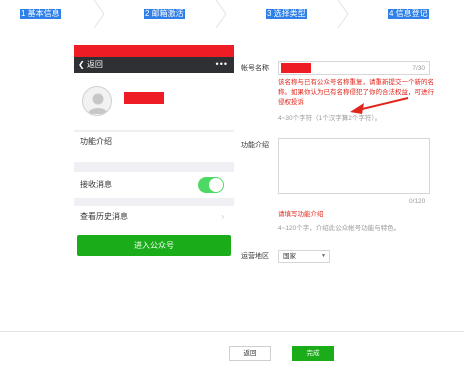 The width and height of the screenshot is (464, 388). I want to click on account-name-label: 帐号名称, so click(255, 68).